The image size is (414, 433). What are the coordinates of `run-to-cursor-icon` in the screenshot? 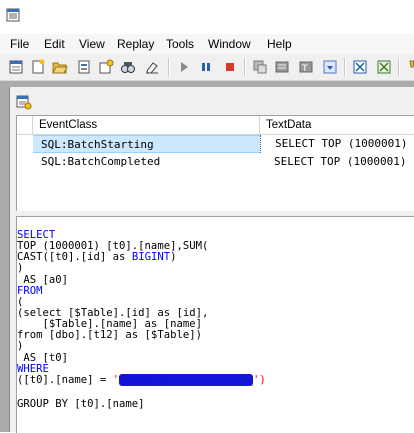 It's located at (282, 67).